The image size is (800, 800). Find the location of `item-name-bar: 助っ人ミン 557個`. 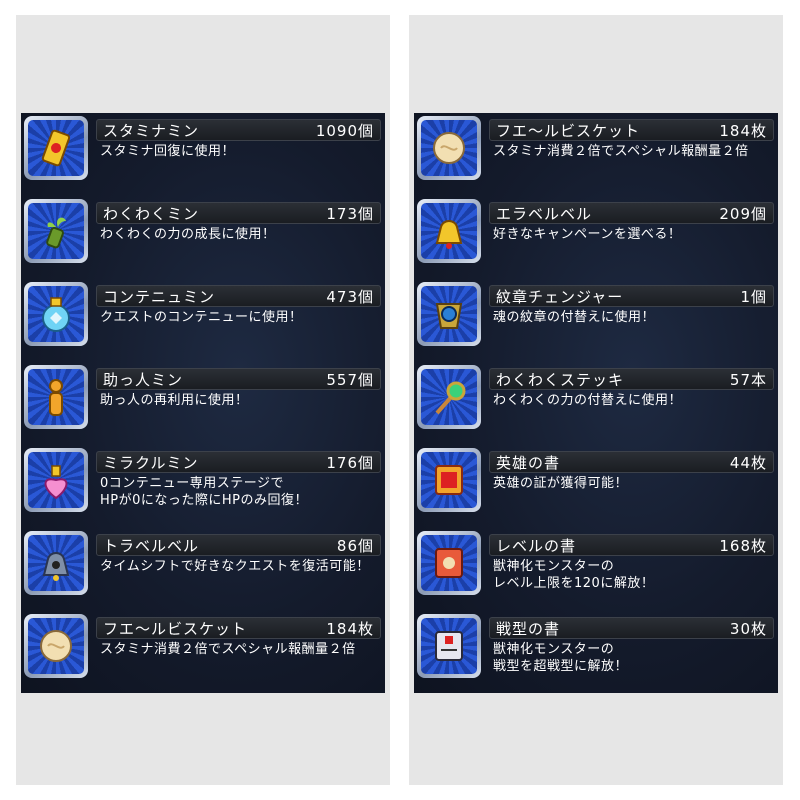

item-name-bar: 助っ人ミン 557個 is located at coordinates (238, 379).